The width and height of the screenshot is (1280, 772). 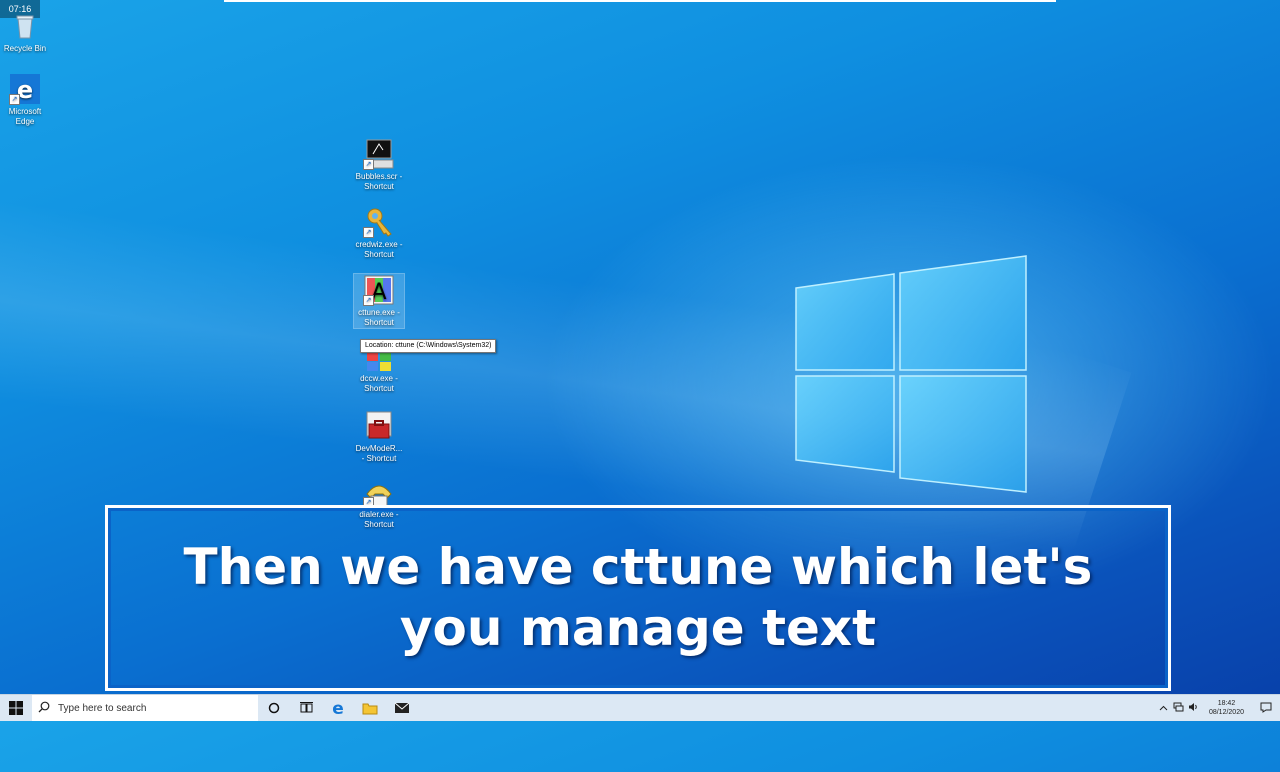 What do you see at coordinates (640, 1) in the screenshot?
I see `top-bar` at bounding box center [640, 1].